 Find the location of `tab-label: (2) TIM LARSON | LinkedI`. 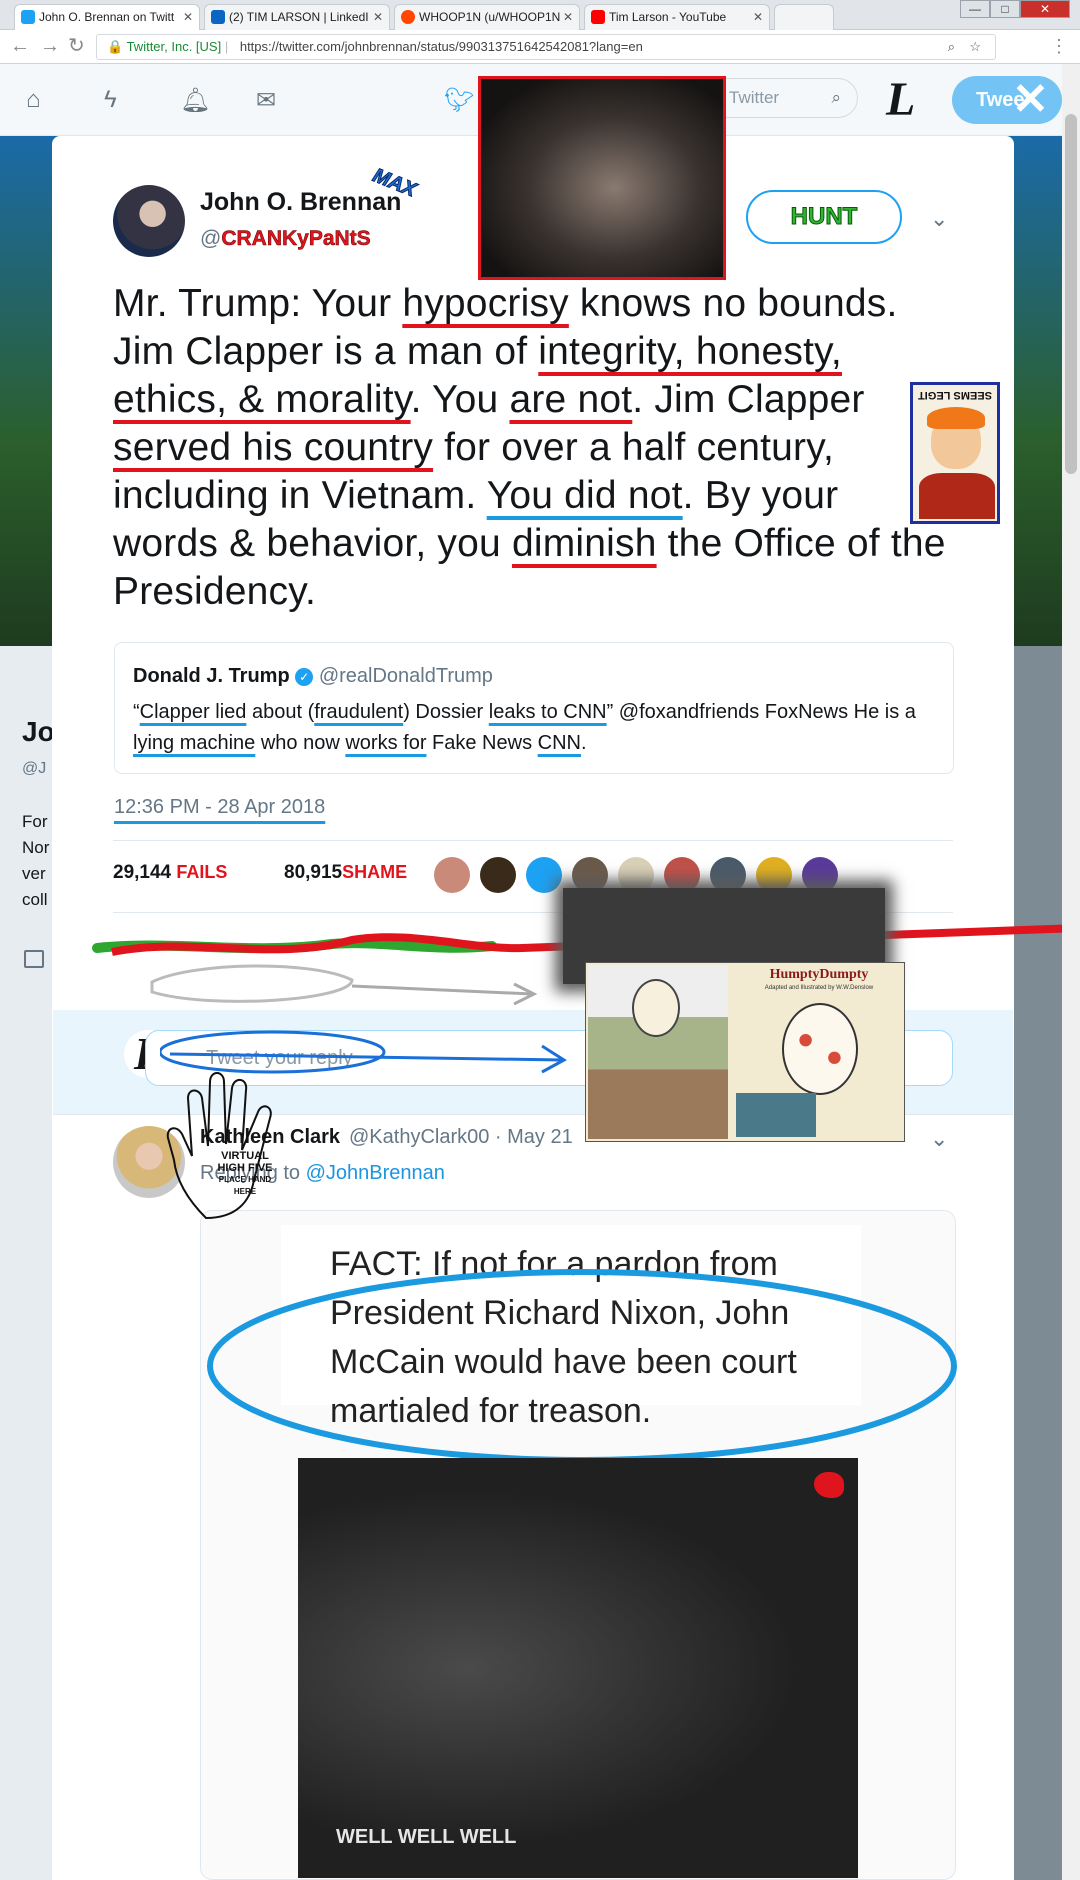

tab-label: (2) TIM LARSON | LinkedI is located at coordinates (299, 17).